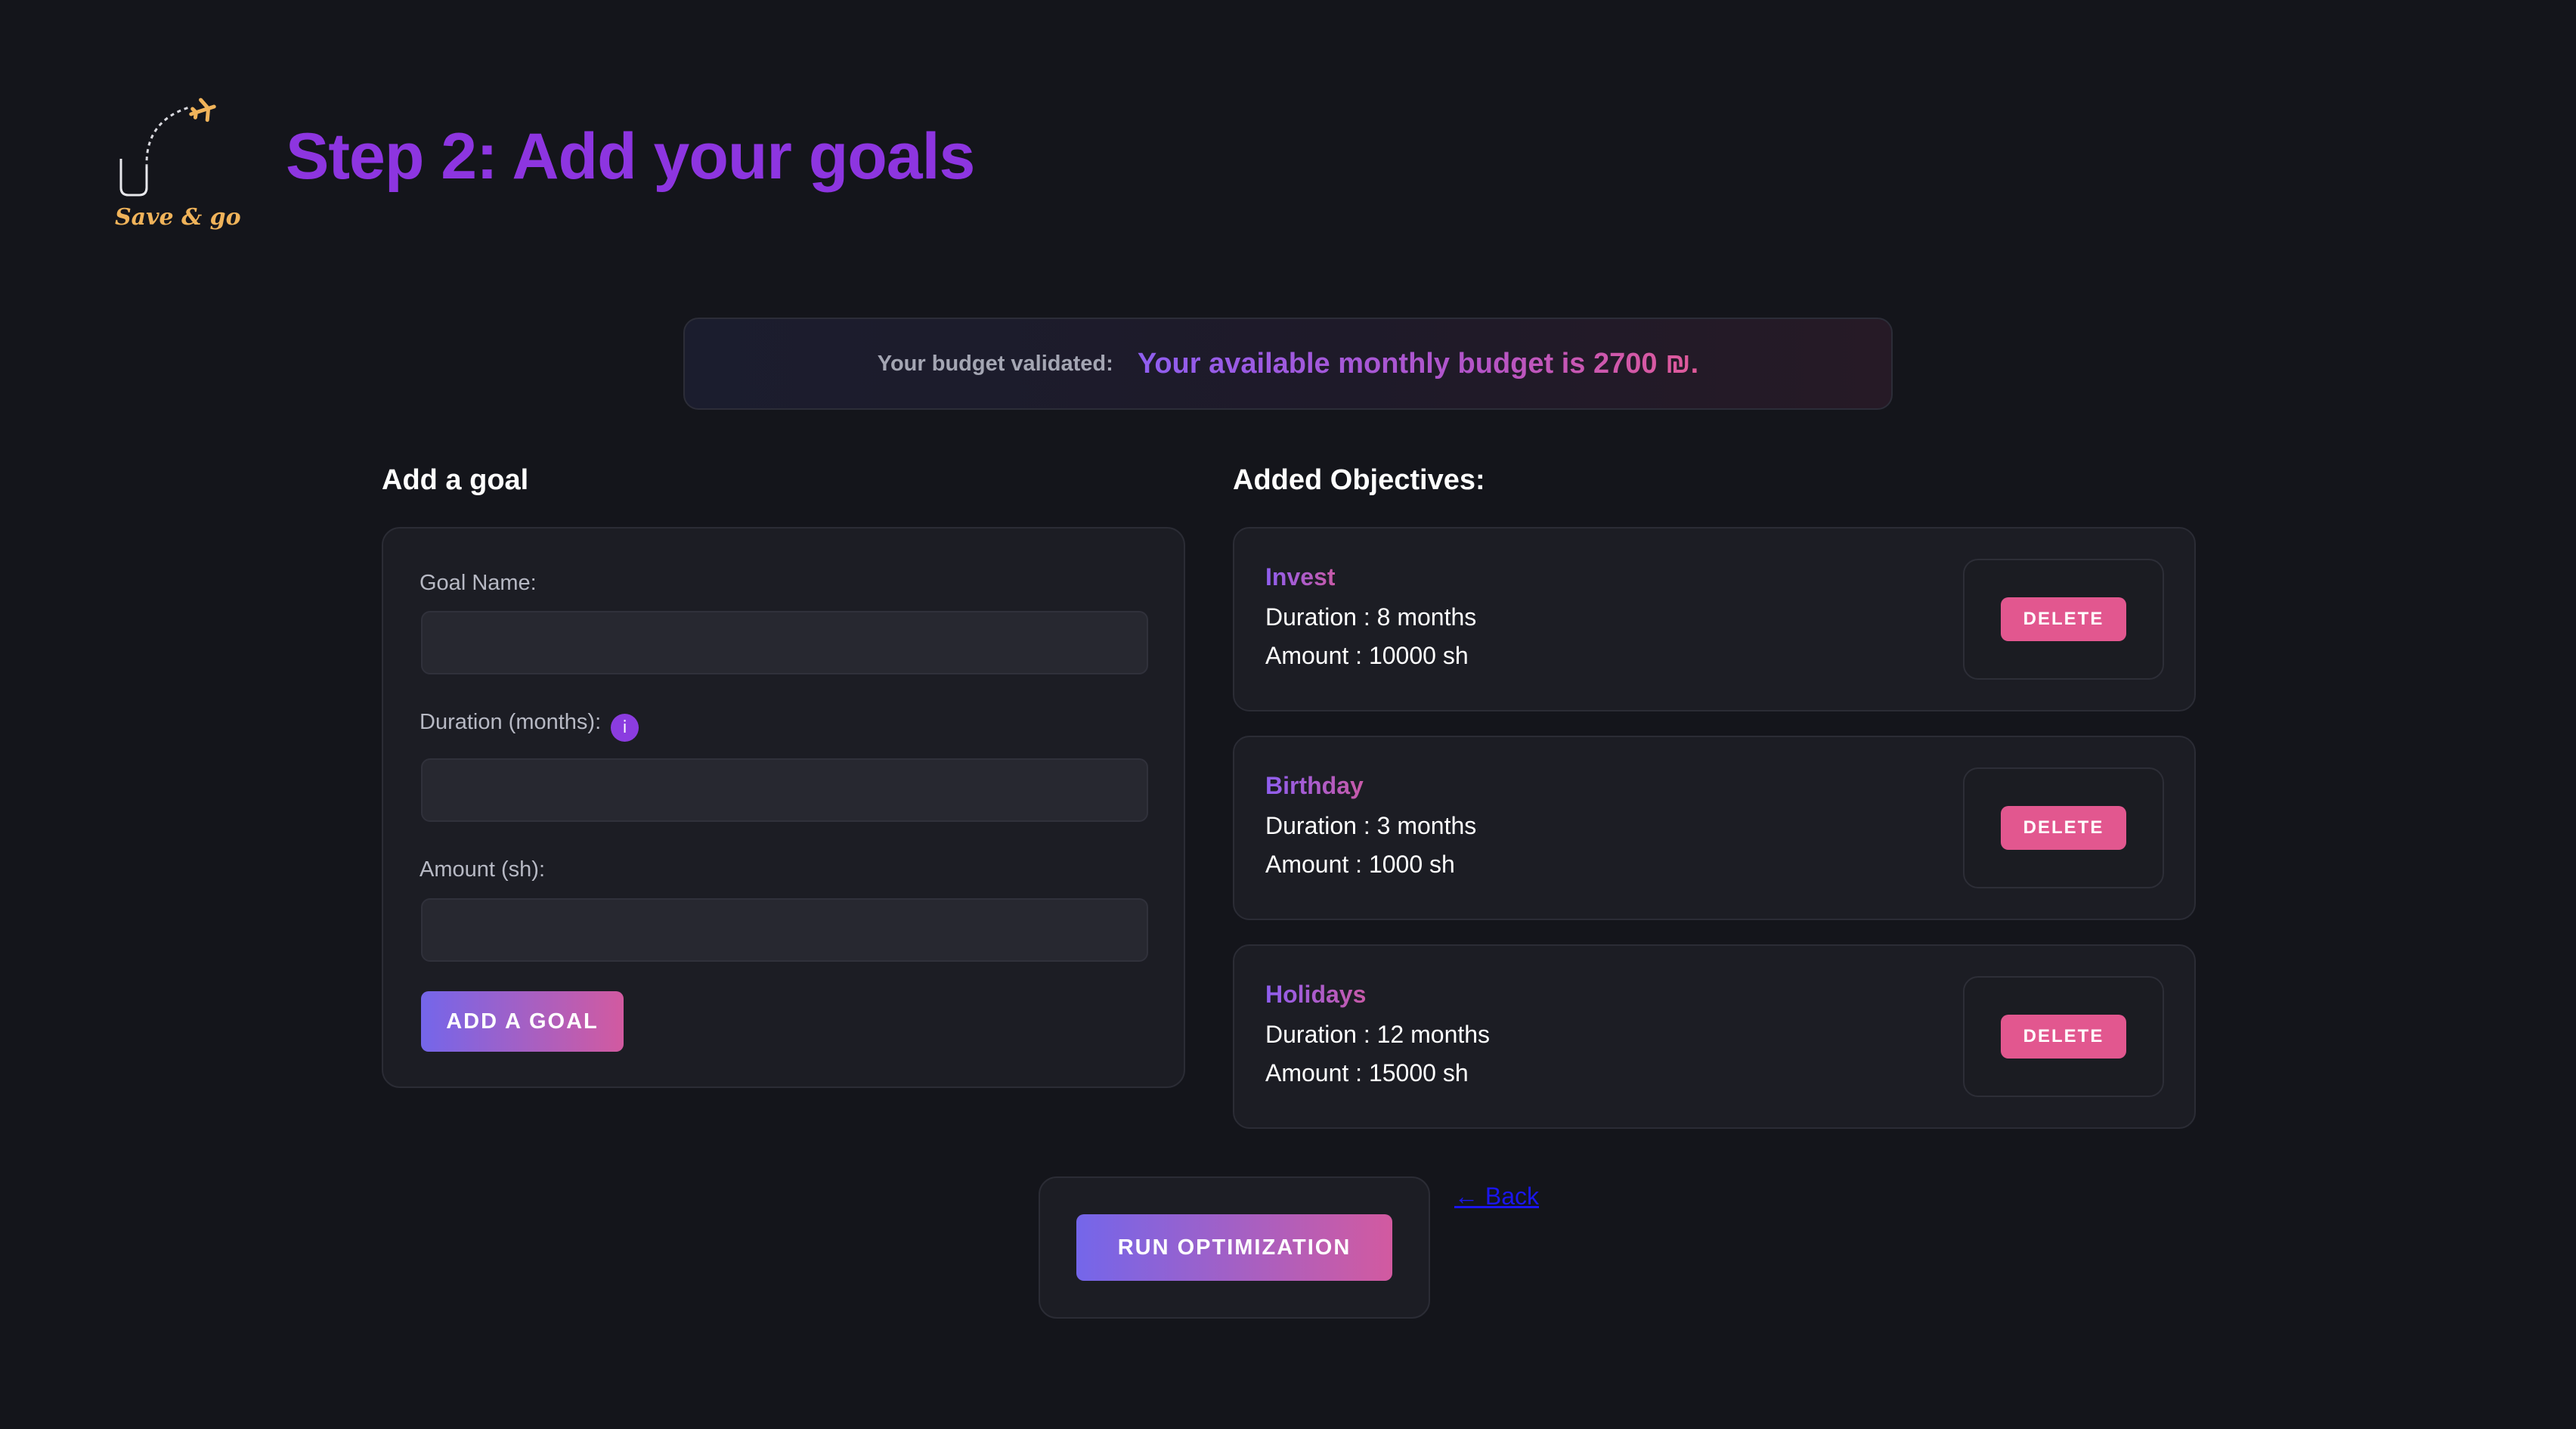 The image size is (2576, 1429). What do you see at coordinates (1378, 1034) in the screenshot?
I see `objective-duration: Duration : 12 months` at bounding box center [1378, 1034].